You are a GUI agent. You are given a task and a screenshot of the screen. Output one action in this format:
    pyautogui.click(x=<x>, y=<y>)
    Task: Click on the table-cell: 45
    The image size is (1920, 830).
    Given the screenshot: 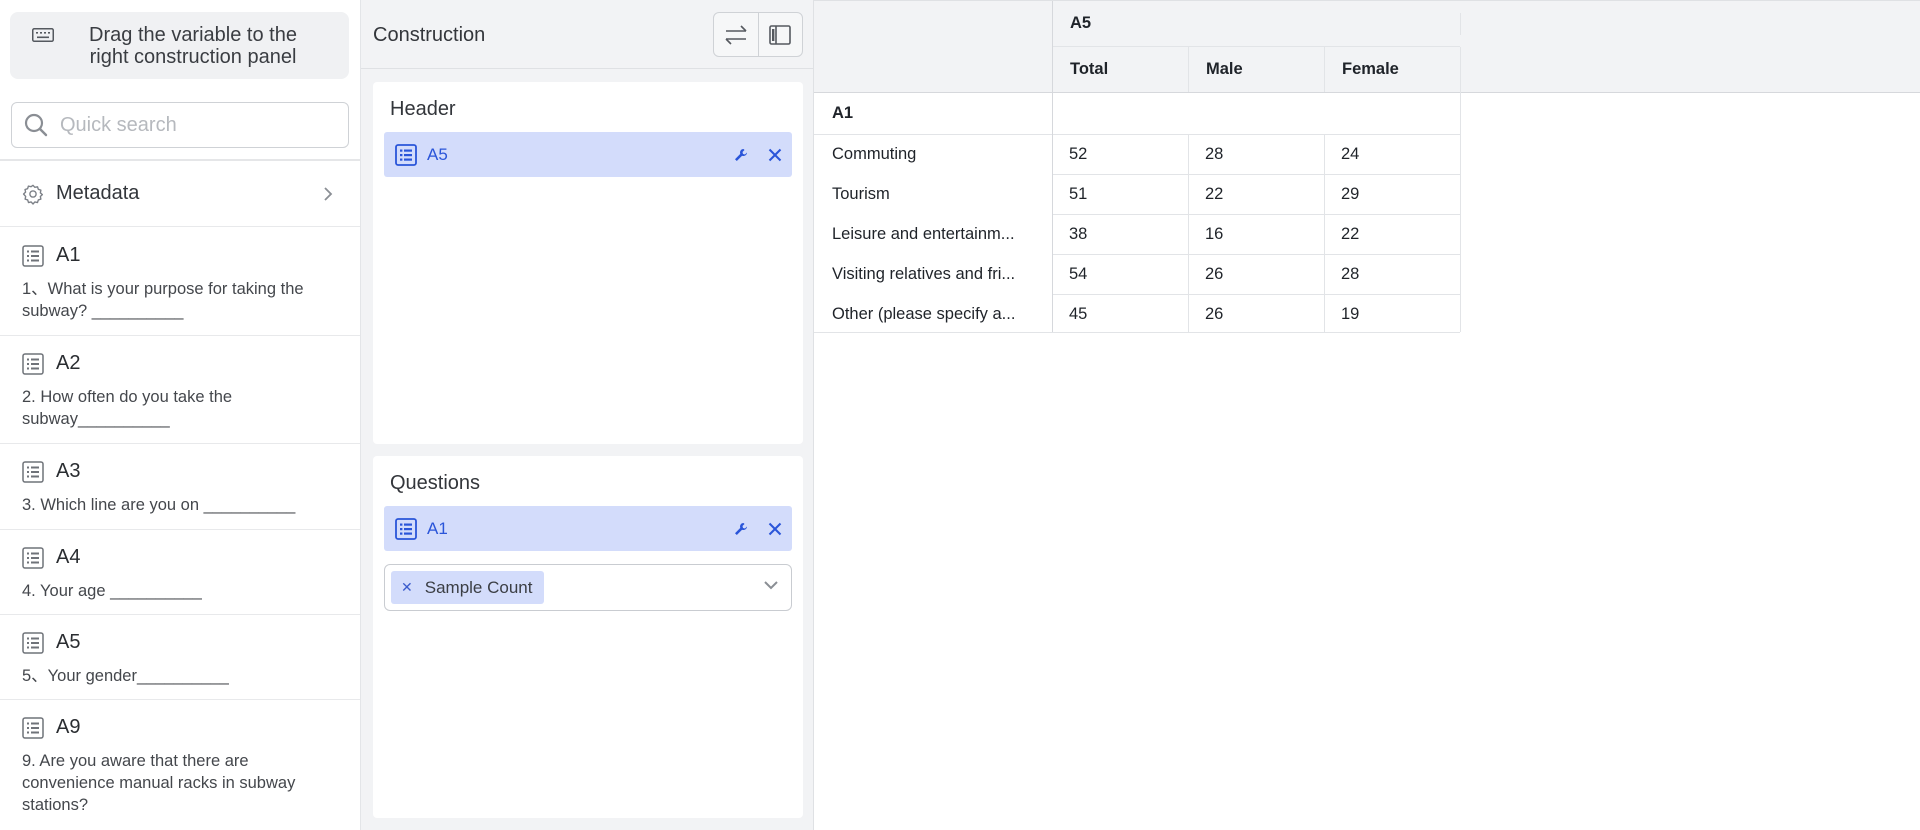 What is the action you would take?
    pyautogui.click(x=1078, y=313)
    